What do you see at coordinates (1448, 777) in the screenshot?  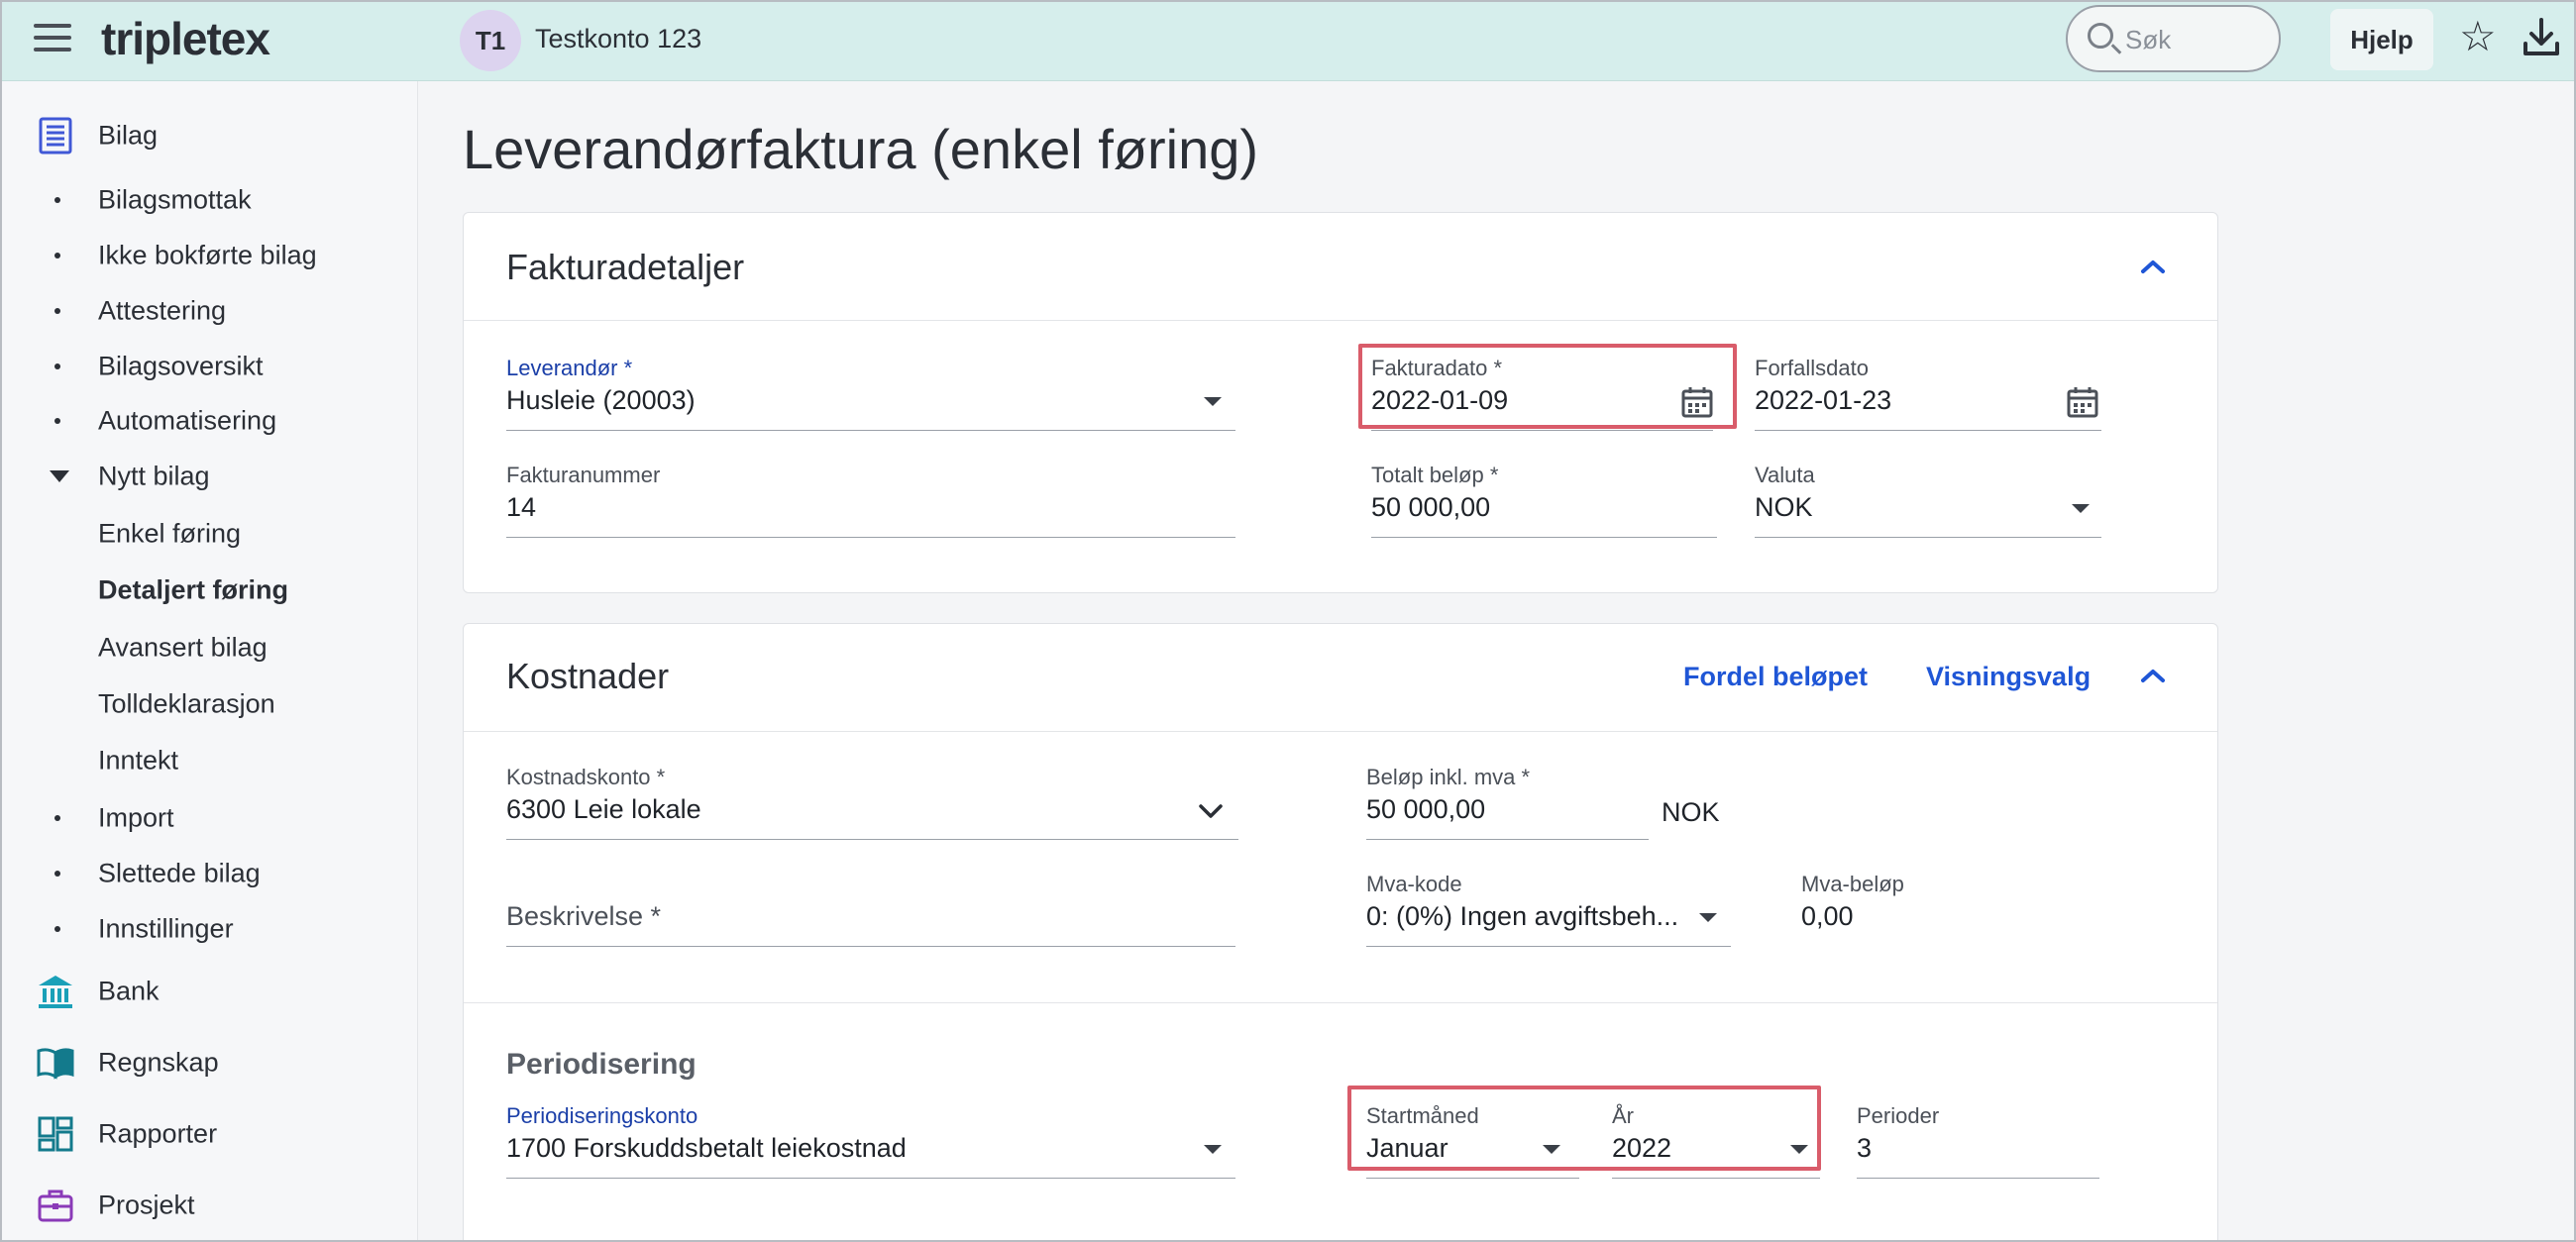 I see `belop-label: Beløp inkl. mva *` at bounding box center [1448, 777].